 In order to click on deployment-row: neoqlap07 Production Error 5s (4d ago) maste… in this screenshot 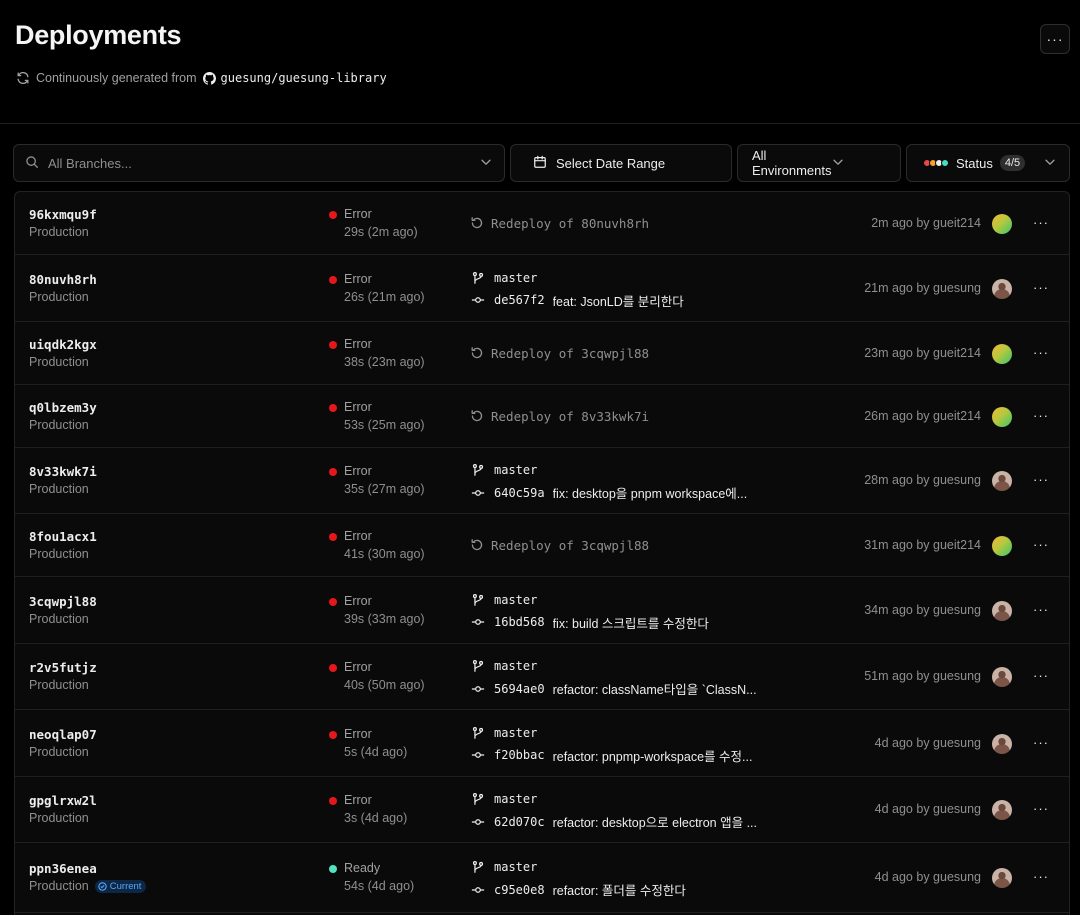, I will do `click(542, 743)`.